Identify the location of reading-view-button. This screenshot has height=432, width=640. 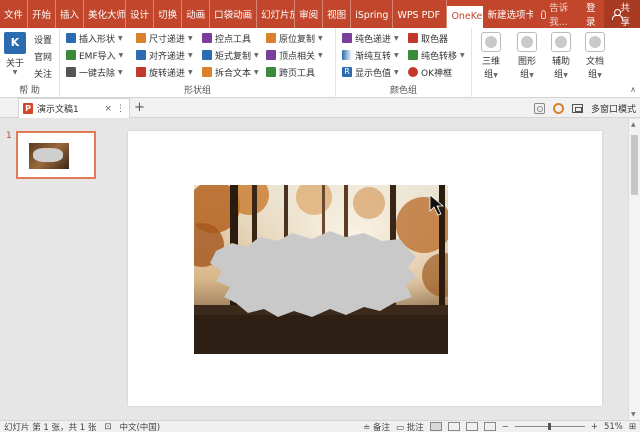
(471, 426).